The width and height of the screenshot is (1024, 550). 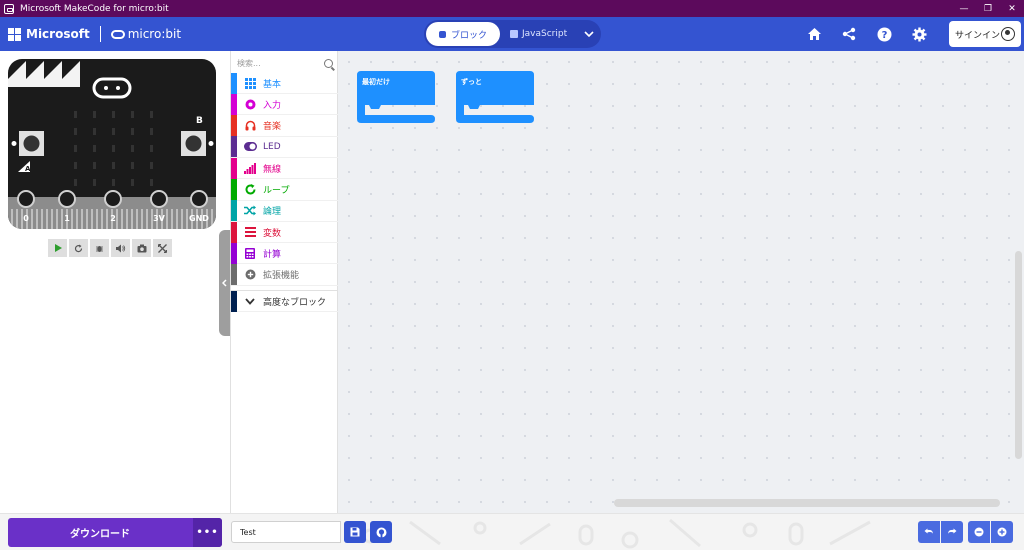 I want to click on screenshot-button, so click(x=141, y=248).